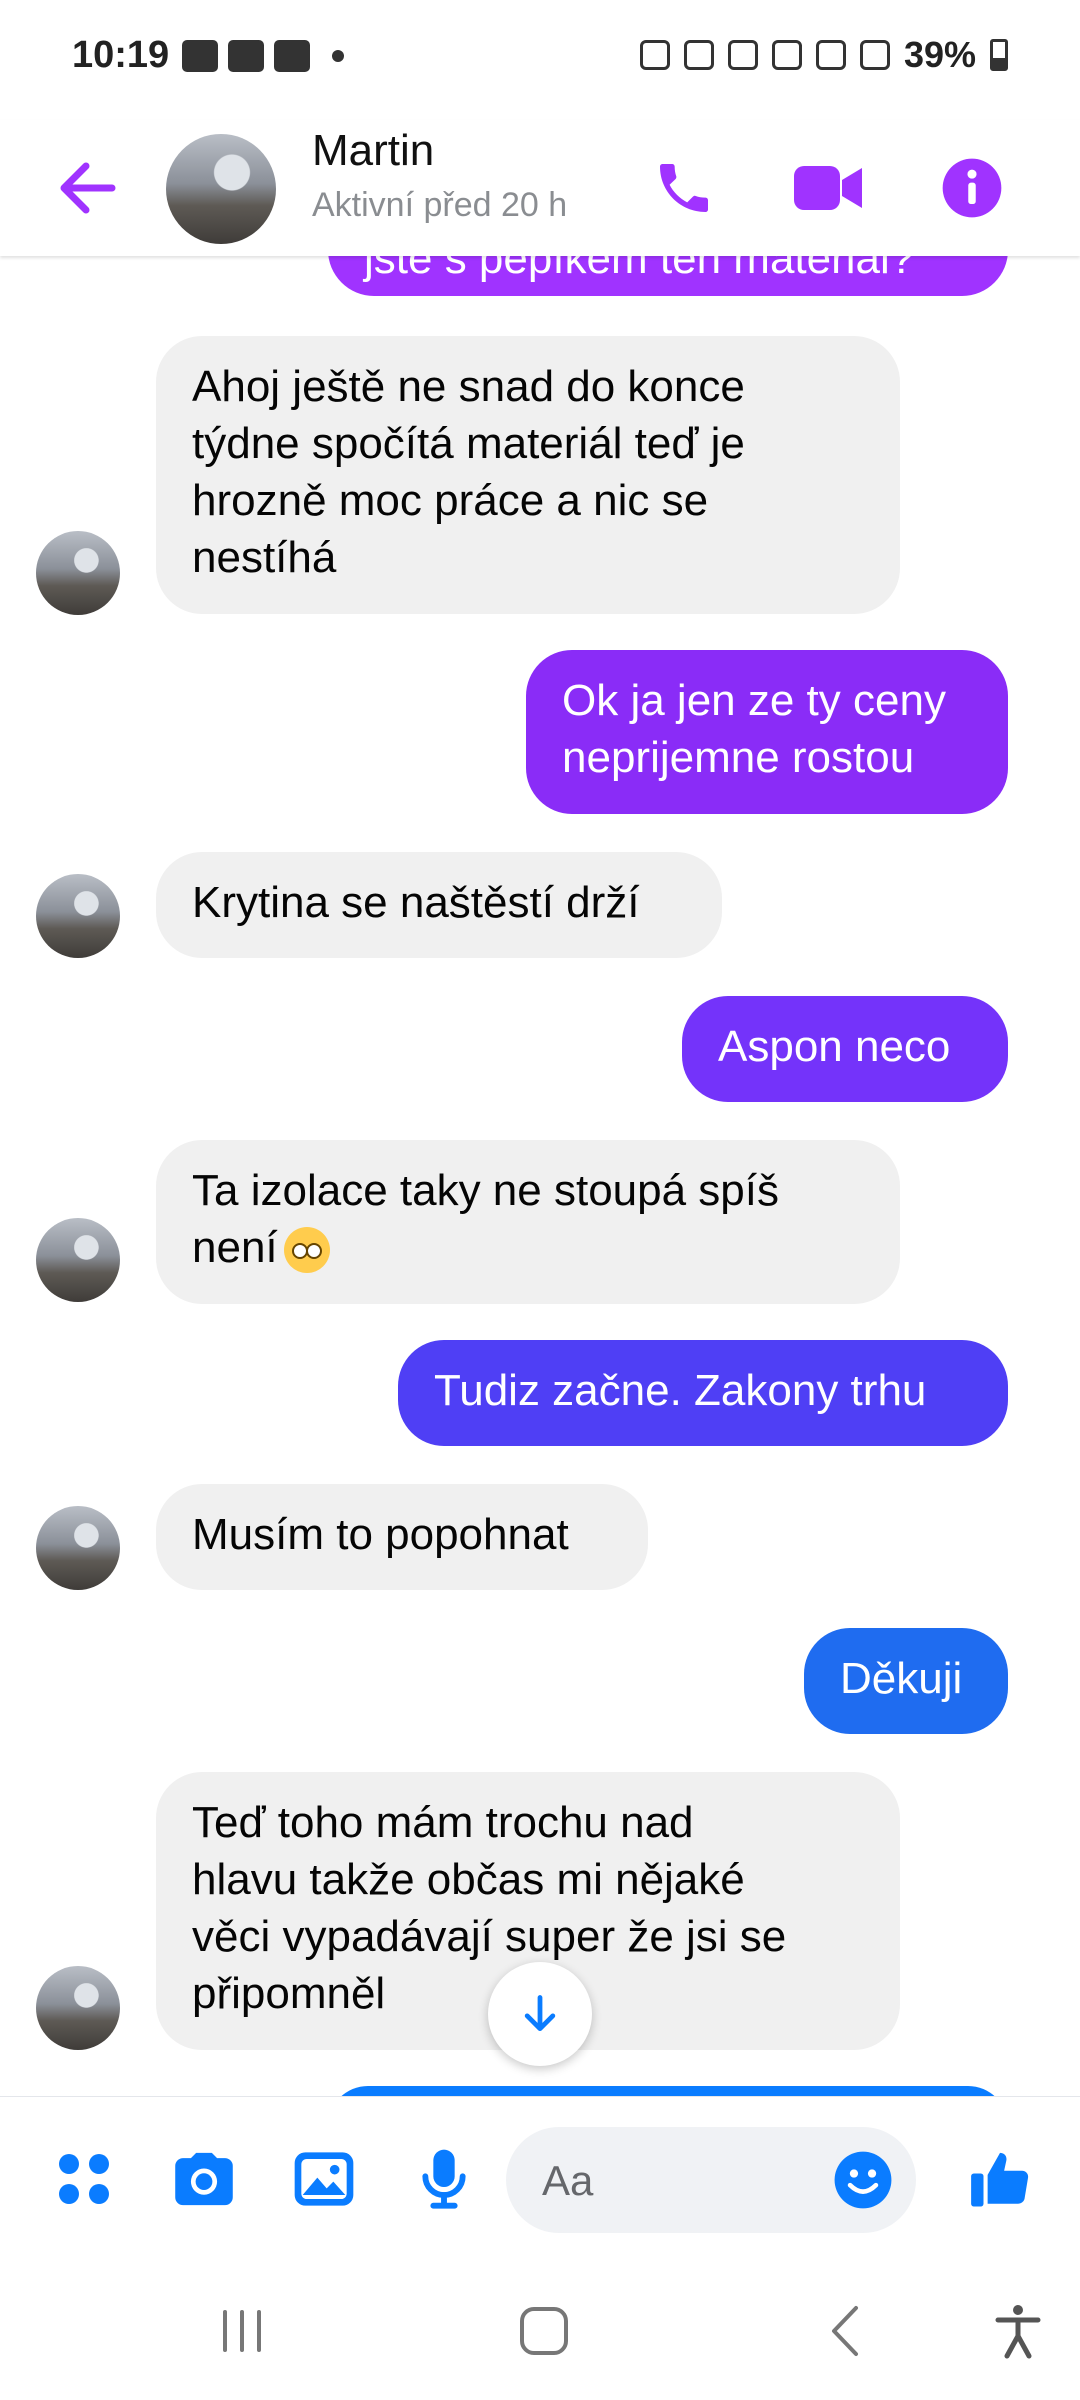  I want to click on arrow-down-icon, so click(540, 2013).